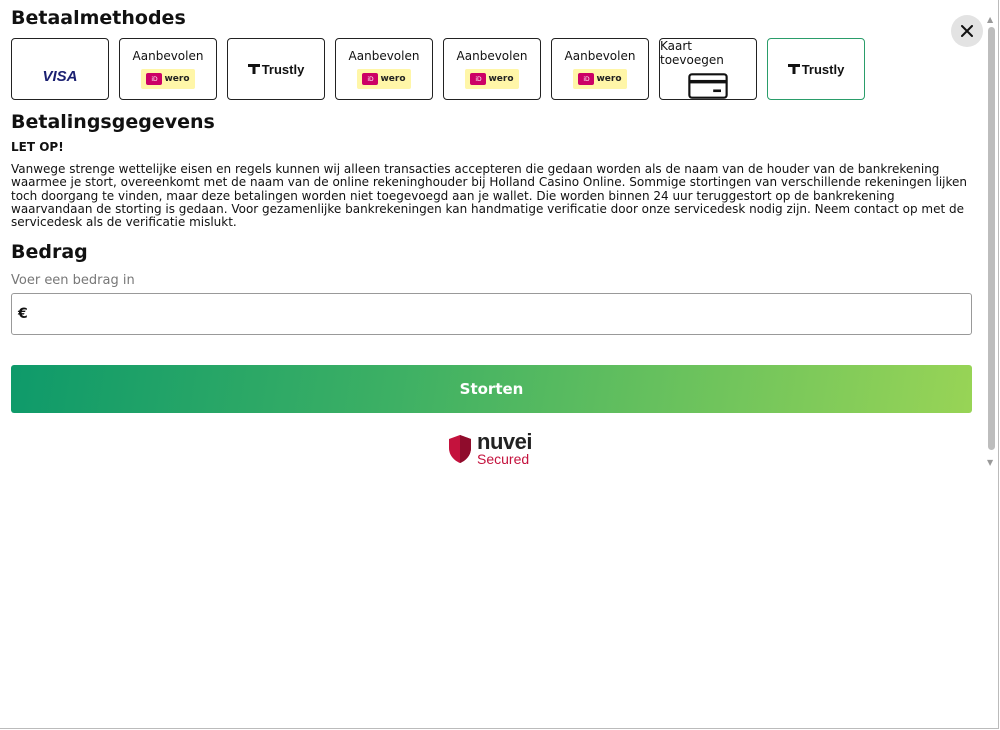  Describe the element at coordinates (460, 449) in the screenshot. I see `shield-icon` at that location.